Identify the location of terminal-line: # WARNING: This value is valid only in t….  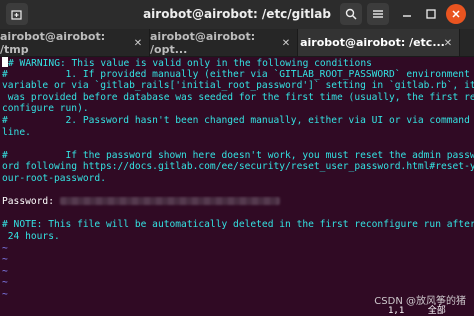
(238, 63).